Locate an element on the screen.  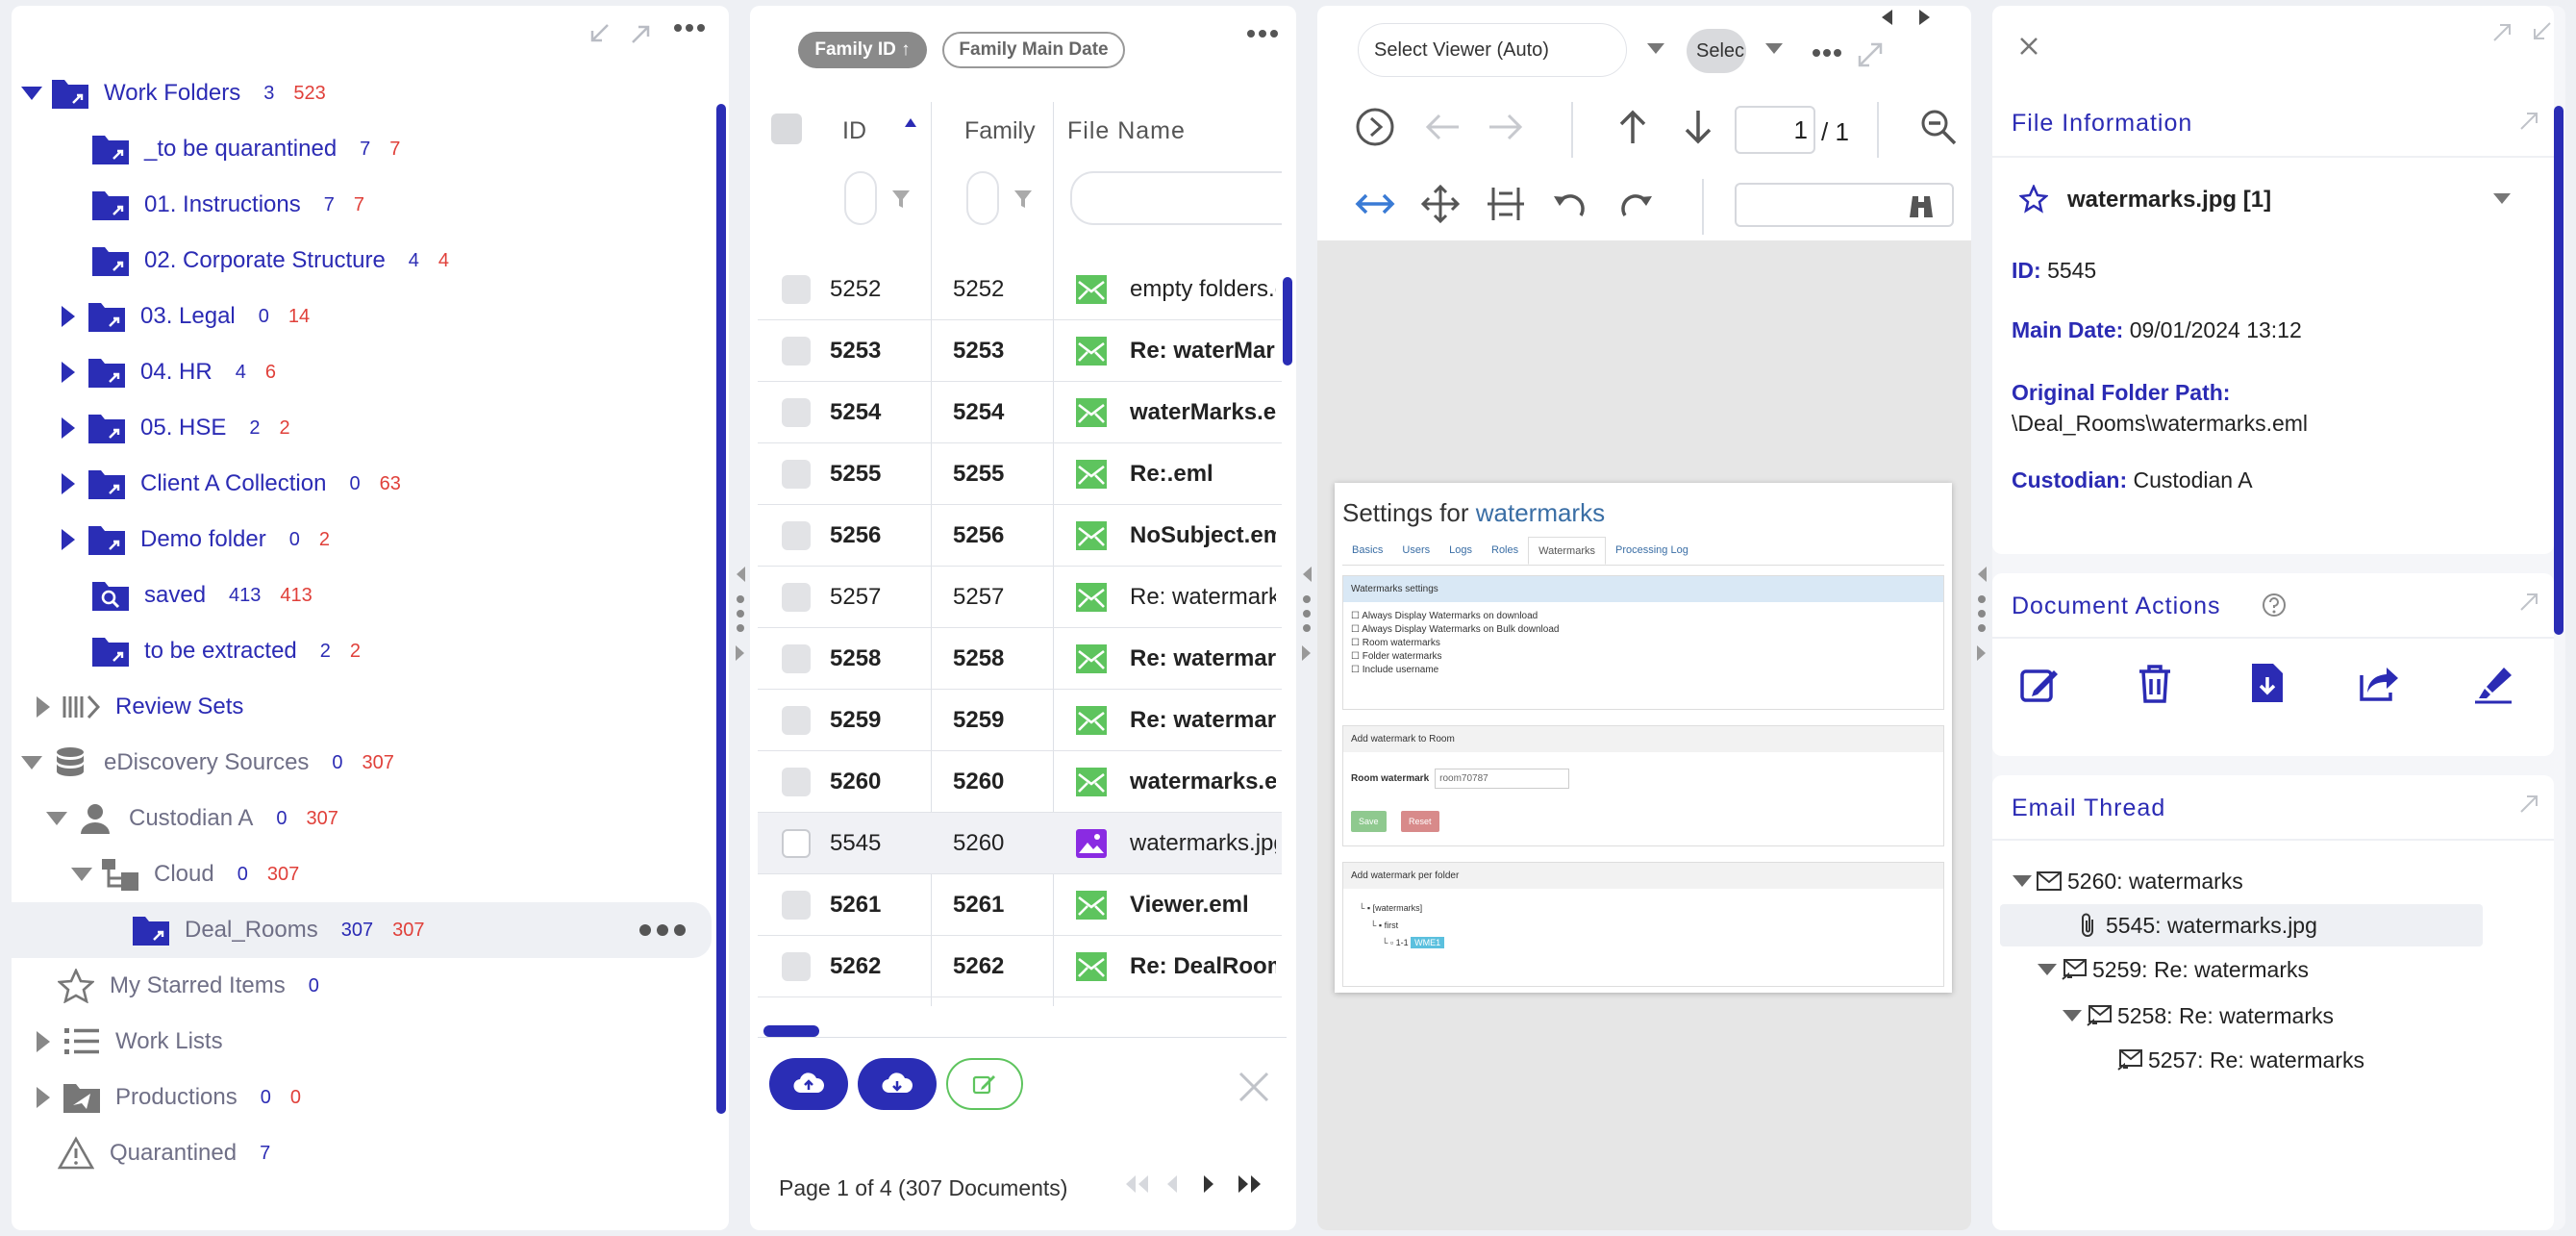
select-mode-dropdown: Selec is located at coordinates (1716, 51).